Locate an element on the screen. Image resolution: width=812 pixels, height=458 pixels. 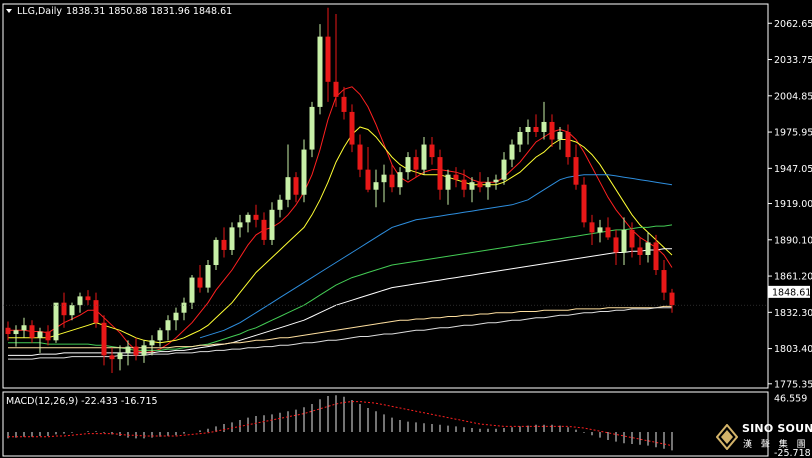
logo-brand-cn: 漢 聲 集 團 is located at coordinates (776, 445).